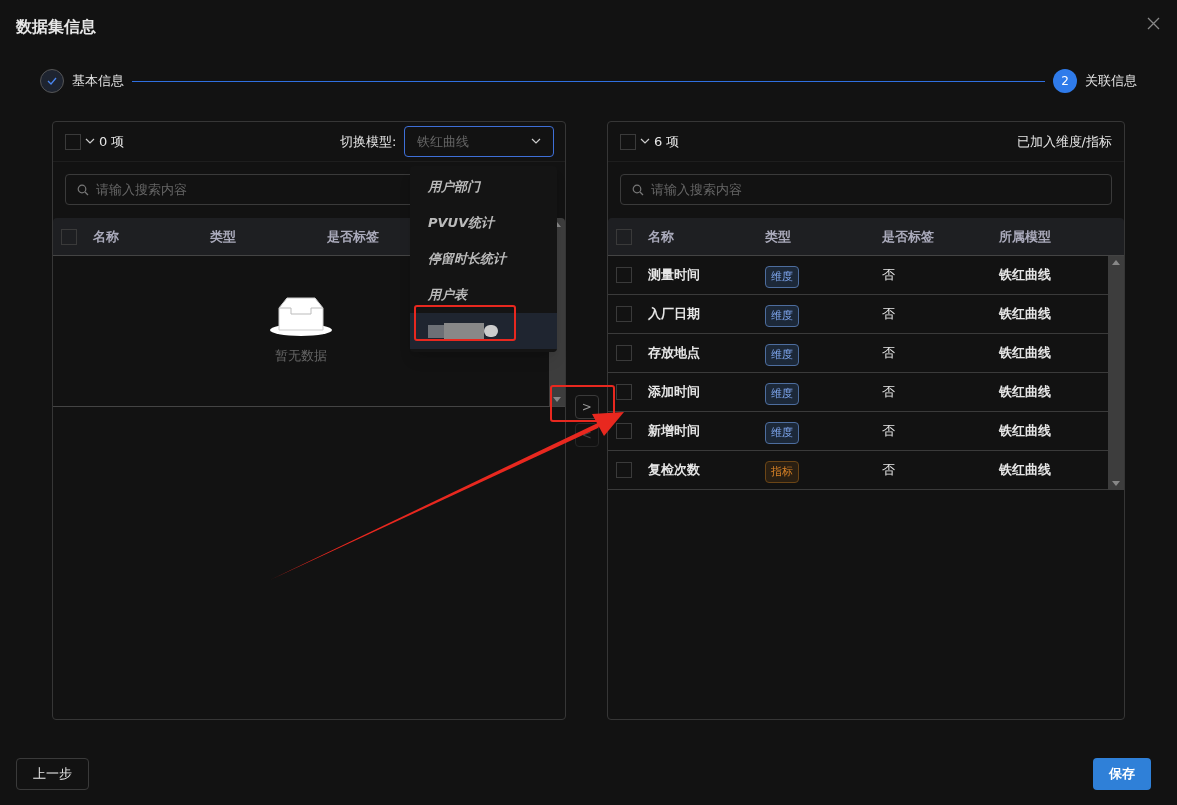 Image resolution: width=1177 pixels, height=805 pixels. Describe the element at coordinates (674, 353) in the screenshot. I see `table-cell-text: 存放地点` at that location.